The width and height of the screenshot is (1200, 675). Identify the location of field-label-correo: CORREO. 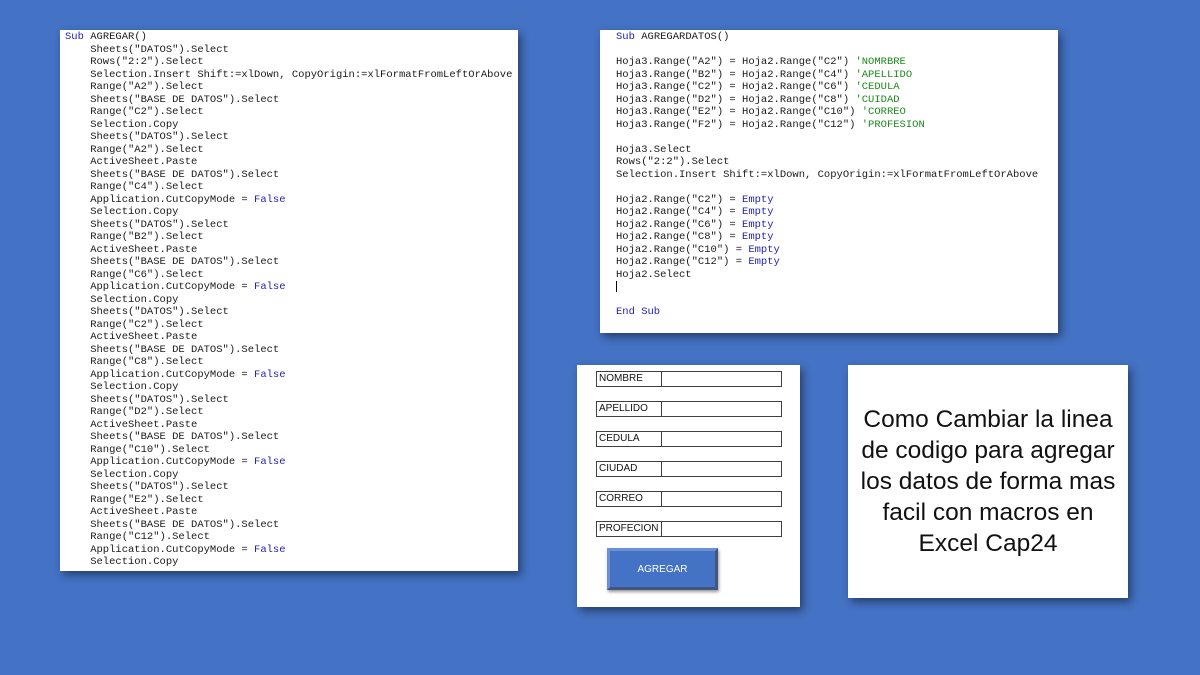
(629, 499).